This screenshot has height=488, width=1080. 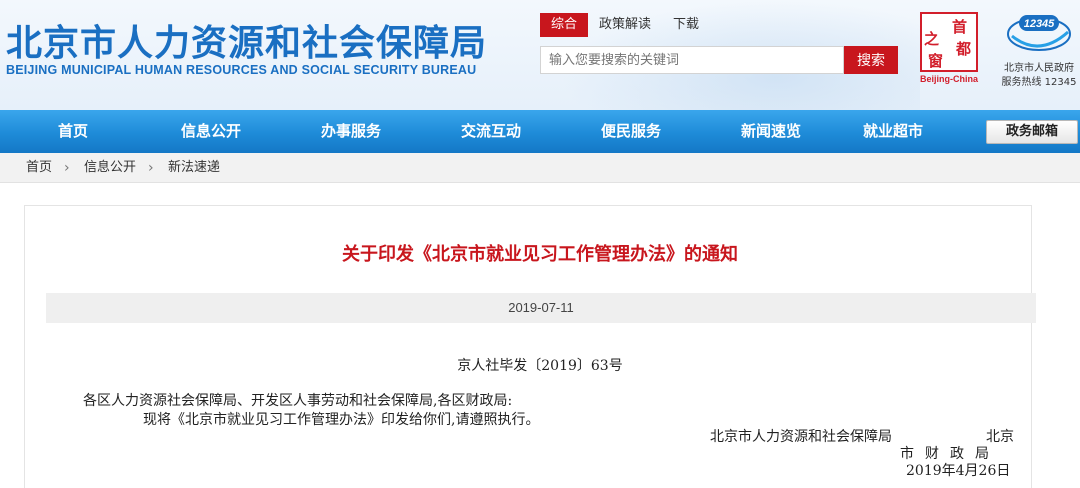 What do you see at coordinates (949, 42) in the screenshot?
I see `capital-window-emblem: 之 首 窗 都` at bounding box center [949, 42].